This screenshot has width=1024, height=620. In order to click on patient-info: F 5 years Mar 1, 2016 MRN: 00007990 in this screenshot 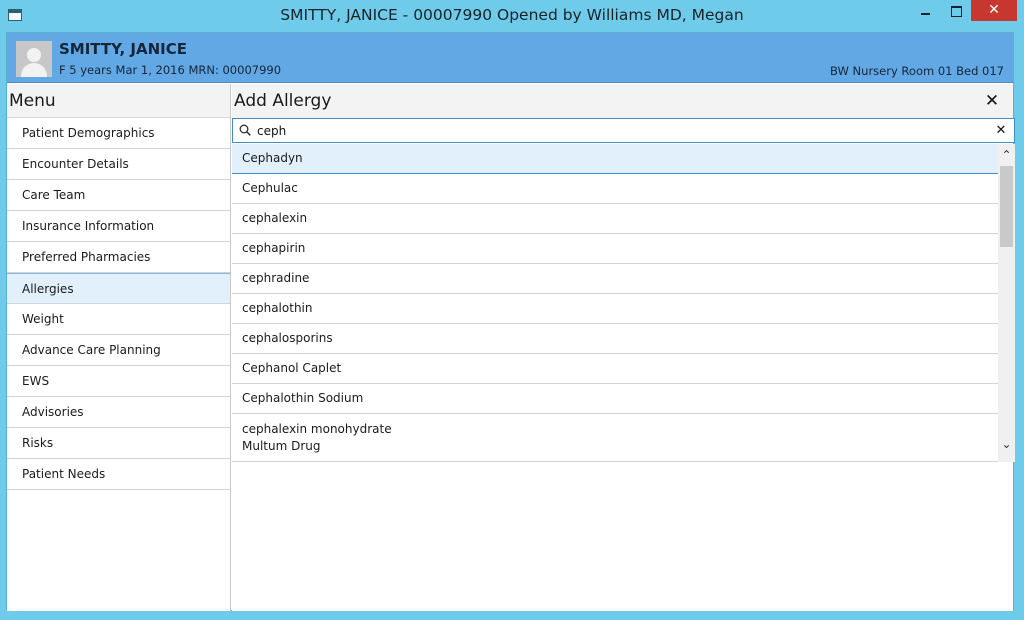, I will do `click(170, 70)`.